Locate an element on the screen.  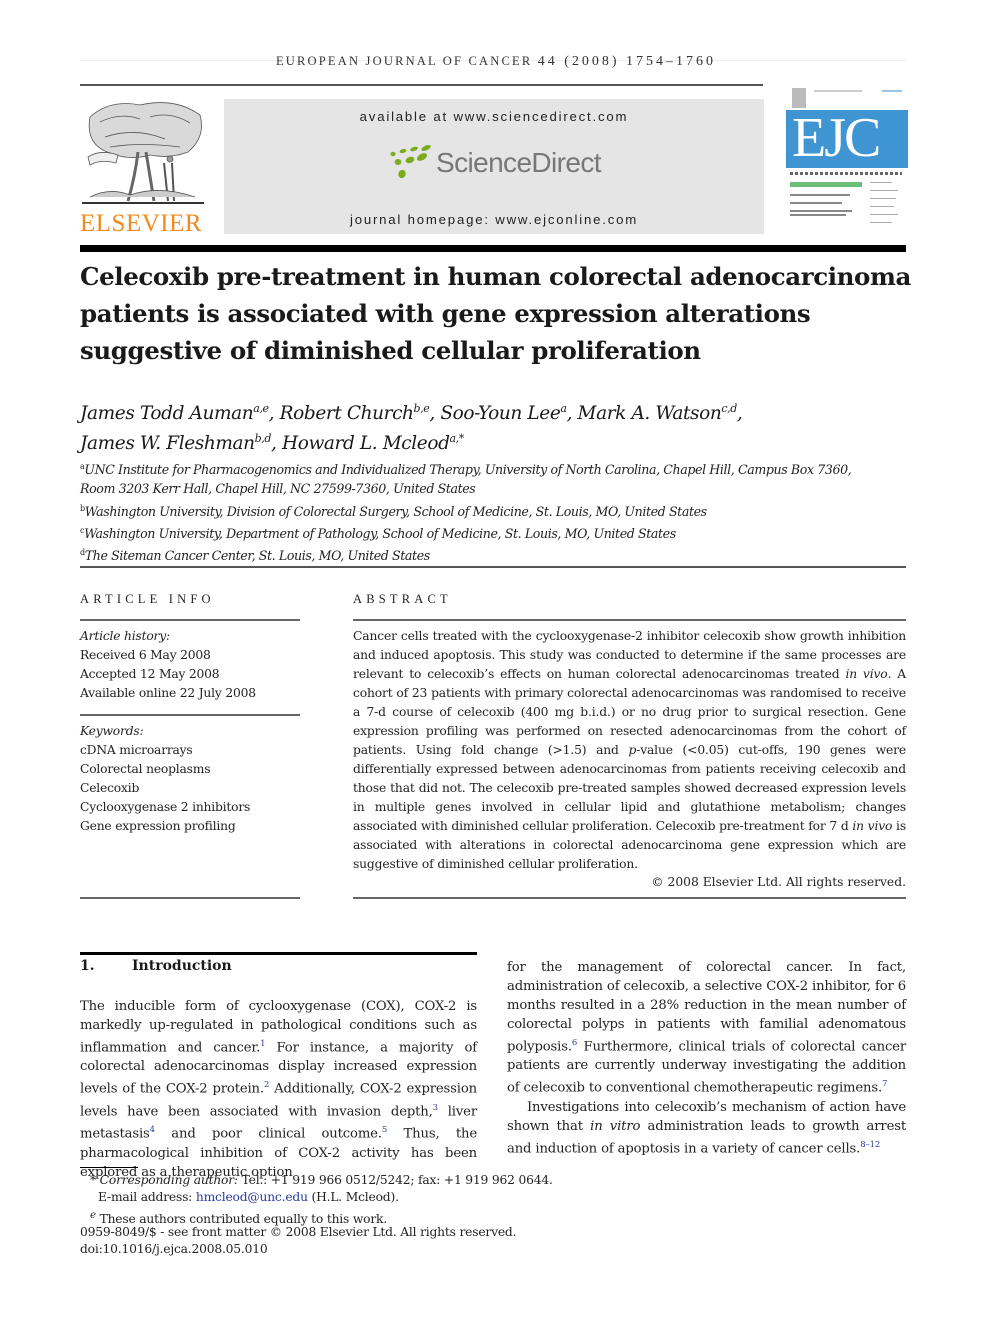
body-text: and poor clinical outcome. is located at coordinates (268, 1134).